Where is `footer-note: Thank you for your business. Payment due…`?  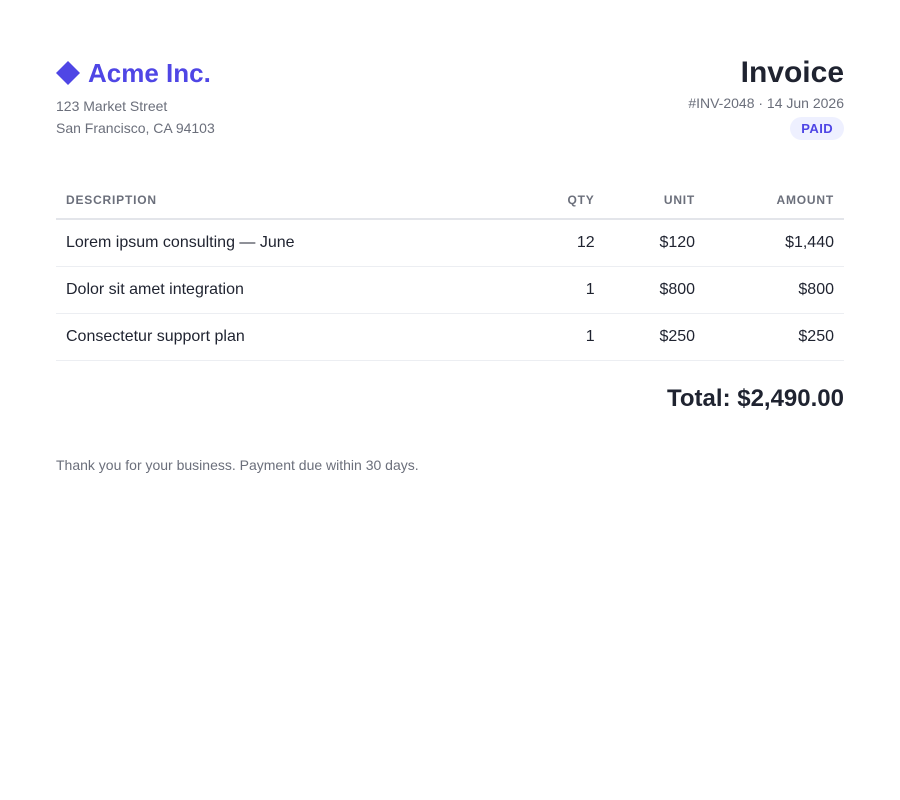
footer-note: Thank you for your business. Payment due… is located at coordinates (237, 465).